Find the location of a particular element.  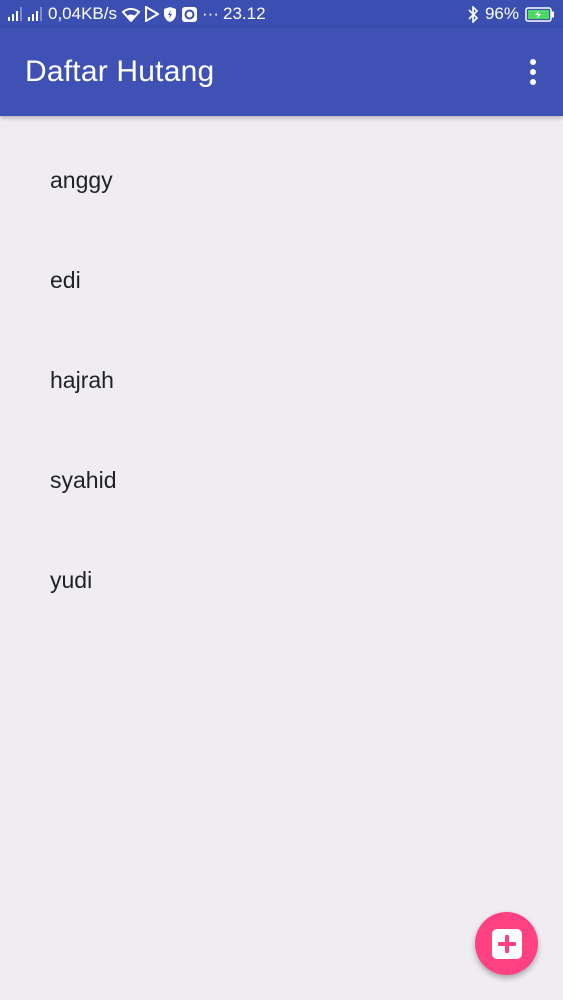

list-item: edi is located at coordinates (281, 280).